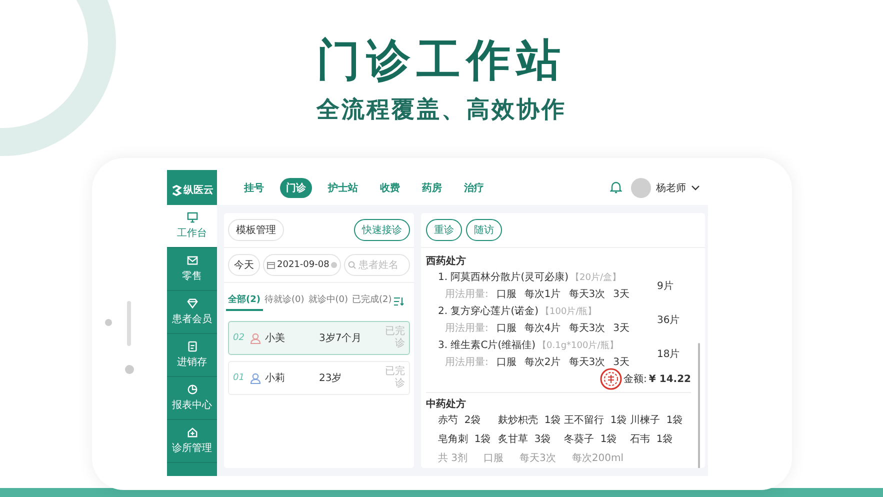 This screenshot has height=497, width=883. I want to click on usage-value: 每次2片, so click(542, 362).